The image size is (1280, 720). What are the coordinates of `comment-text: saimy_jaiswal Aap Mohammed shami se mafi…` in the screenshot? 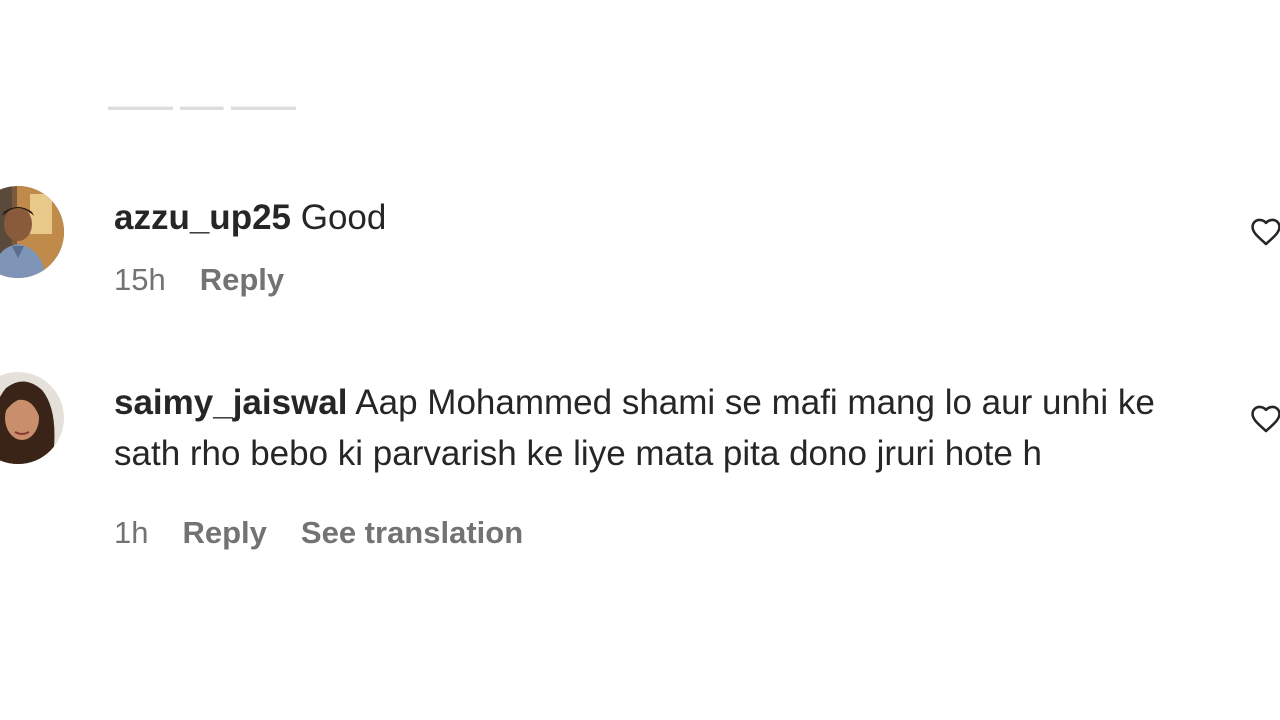 It's located at (664, 428).